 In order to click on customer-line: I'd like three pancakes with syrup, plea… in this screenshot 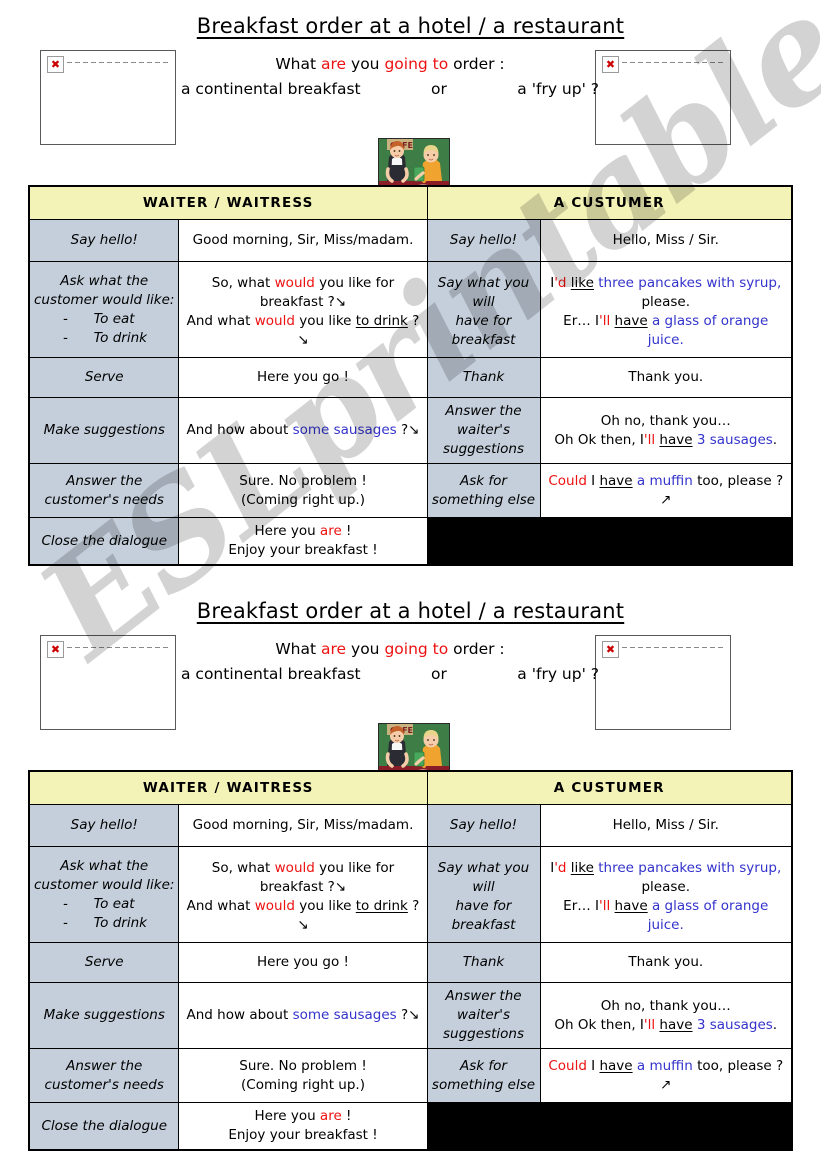, I will do `click(666, 309)`.